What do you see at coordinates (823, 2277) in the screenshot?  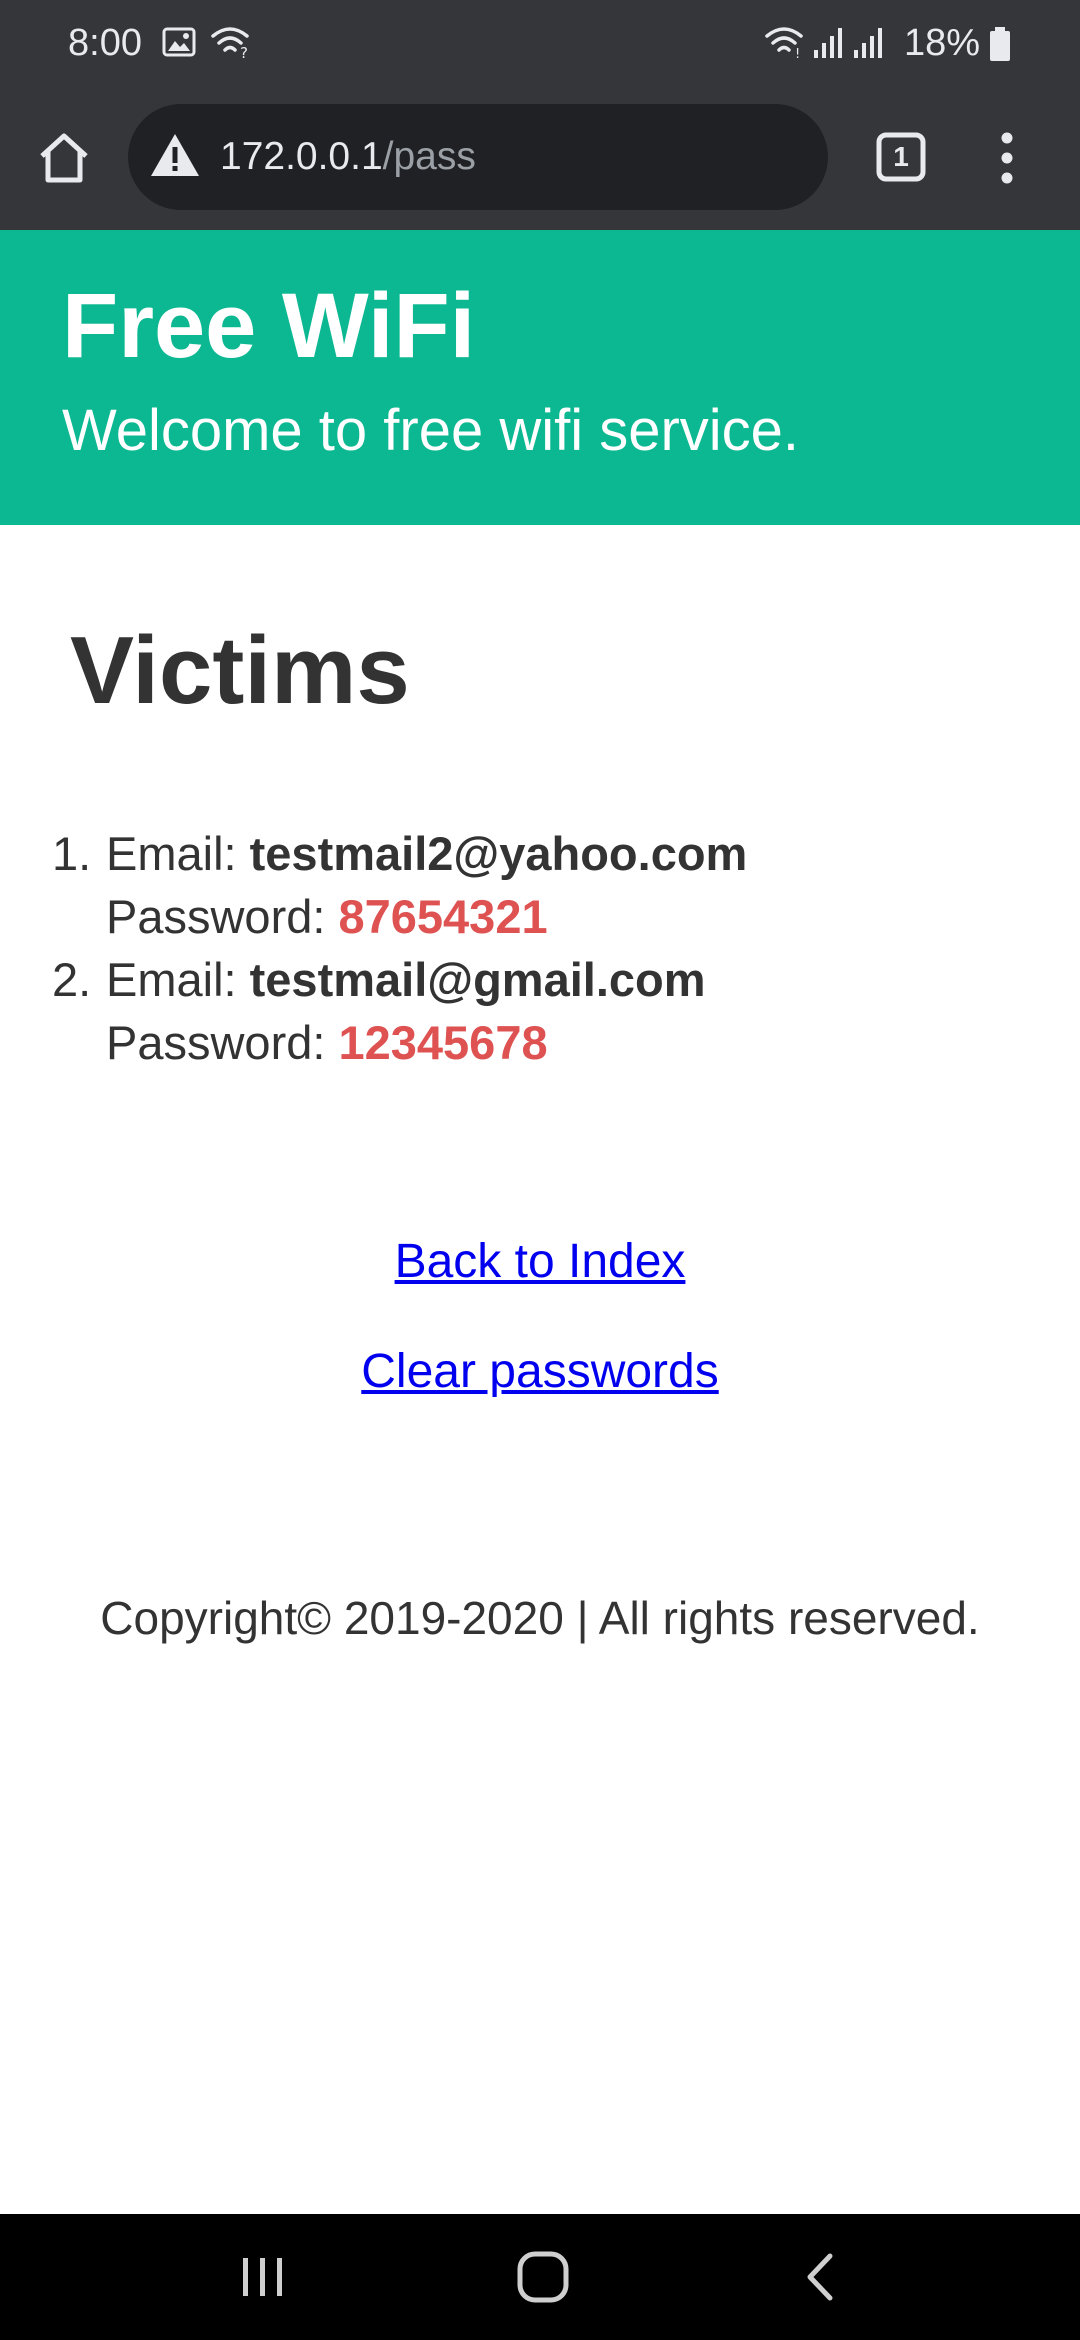 I see `back-icon` at bounding box center [823, 2277].